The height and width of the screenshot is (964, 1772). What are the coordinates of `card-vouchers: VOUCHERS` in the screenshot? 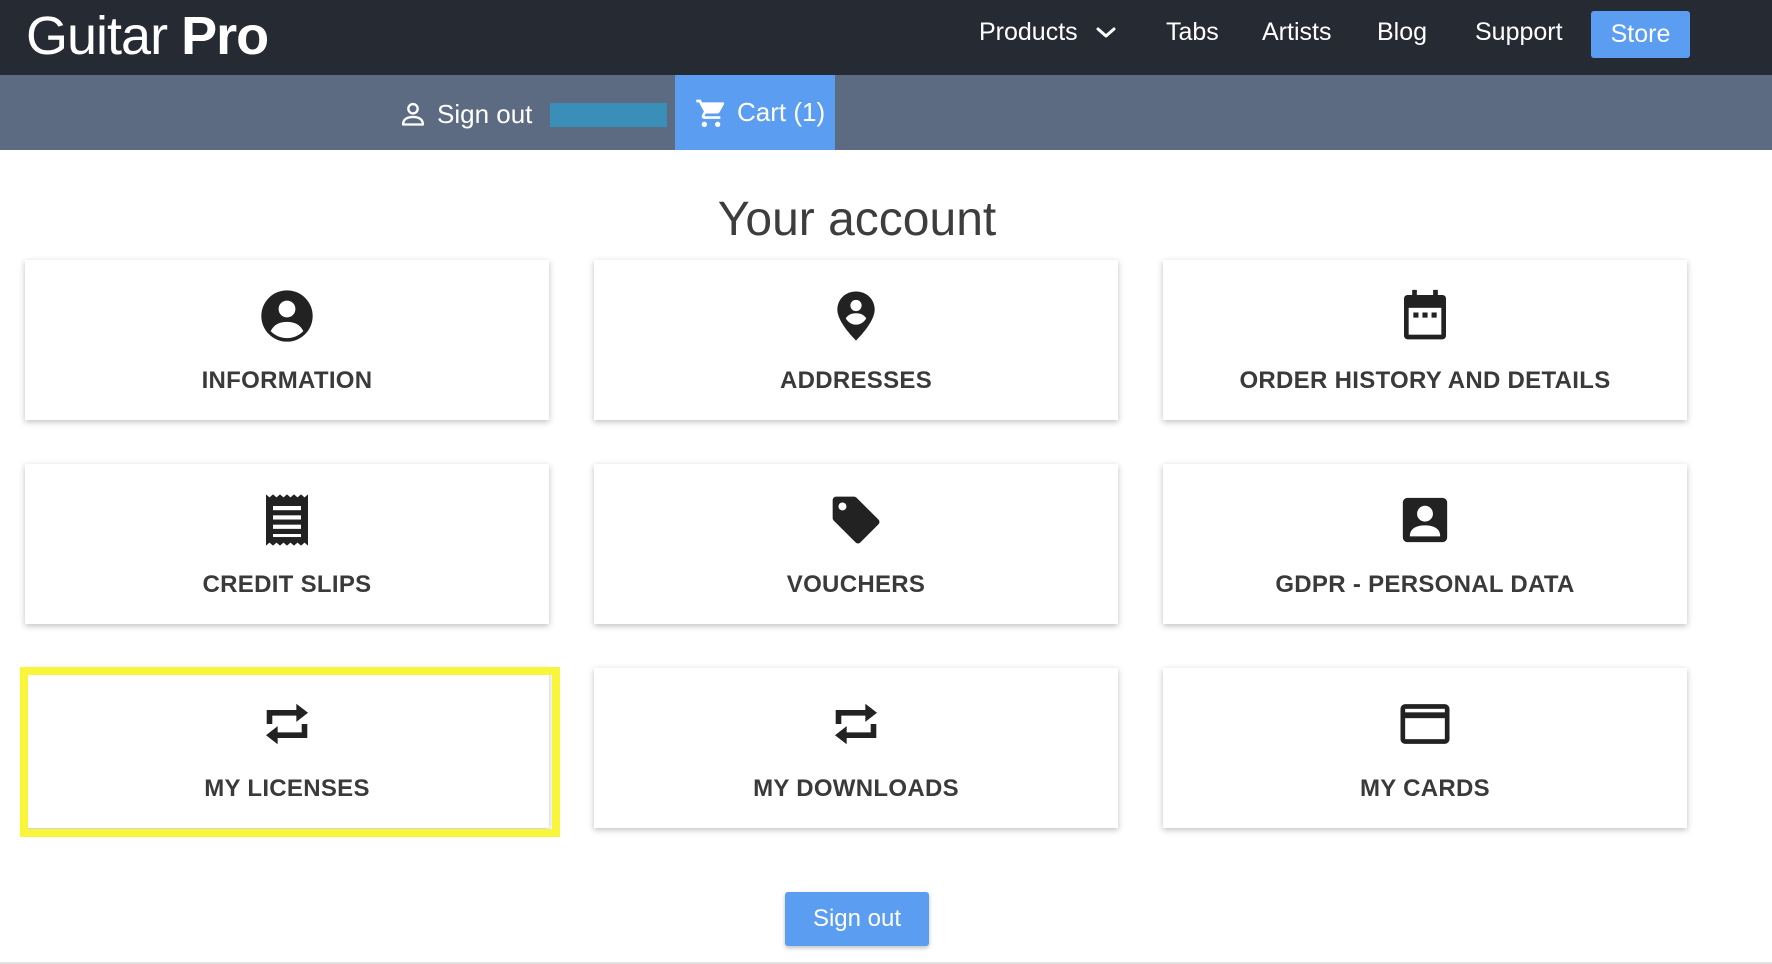 It's located at (856, 544).